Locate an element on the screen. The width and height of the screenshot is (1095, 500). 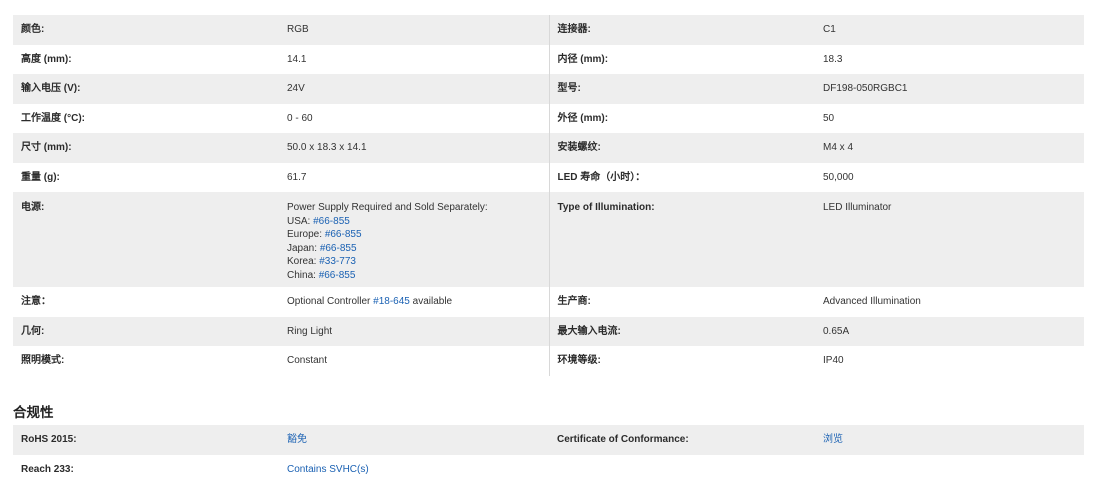
spec-label: LED 寿命（小时）： is located at coordinates (681, 177).